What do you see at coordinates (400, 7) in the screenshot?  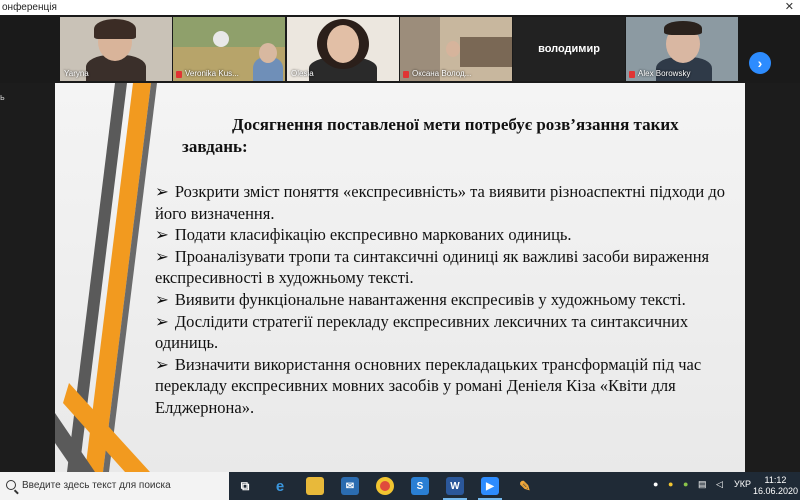 I see `window-title-bar: онференція ✕` at bounding box center [400, 7].